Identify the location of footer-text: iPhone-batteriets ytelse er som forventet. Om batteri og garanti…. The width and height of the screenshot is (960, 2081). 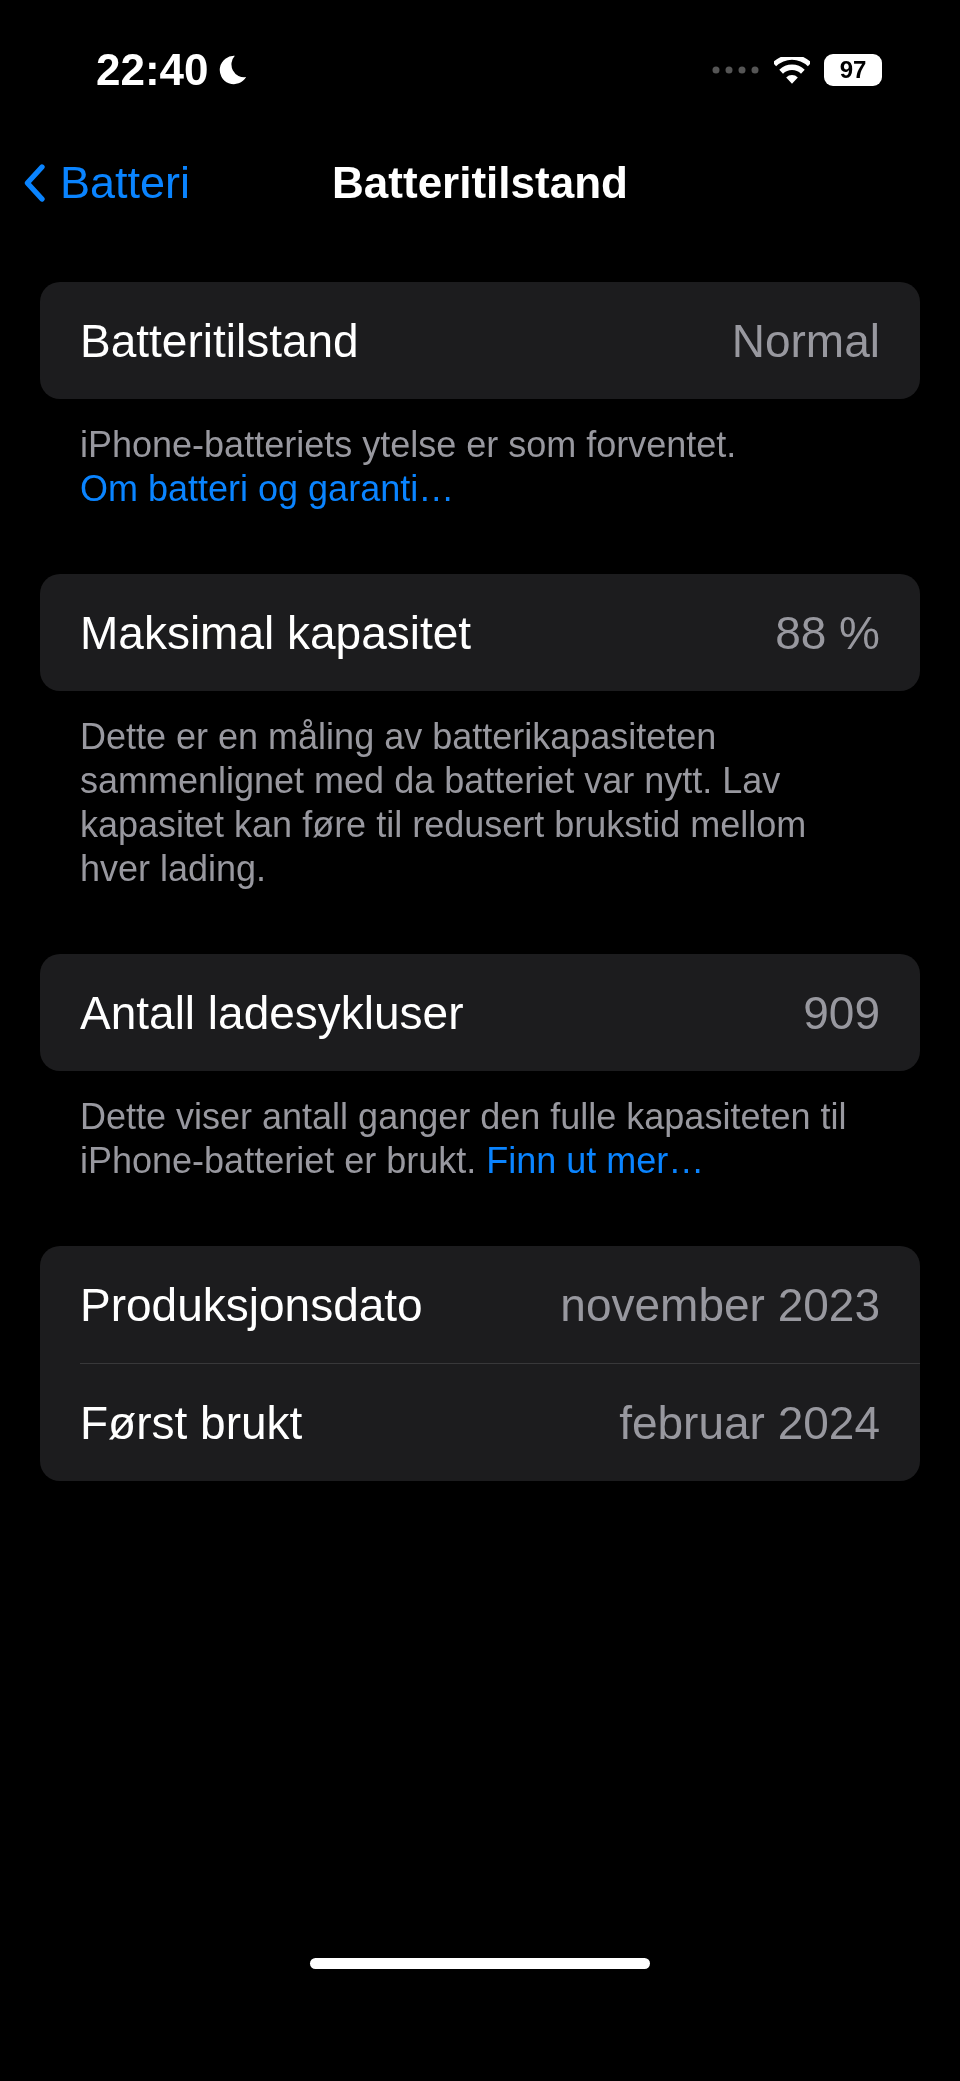
(409, 467).